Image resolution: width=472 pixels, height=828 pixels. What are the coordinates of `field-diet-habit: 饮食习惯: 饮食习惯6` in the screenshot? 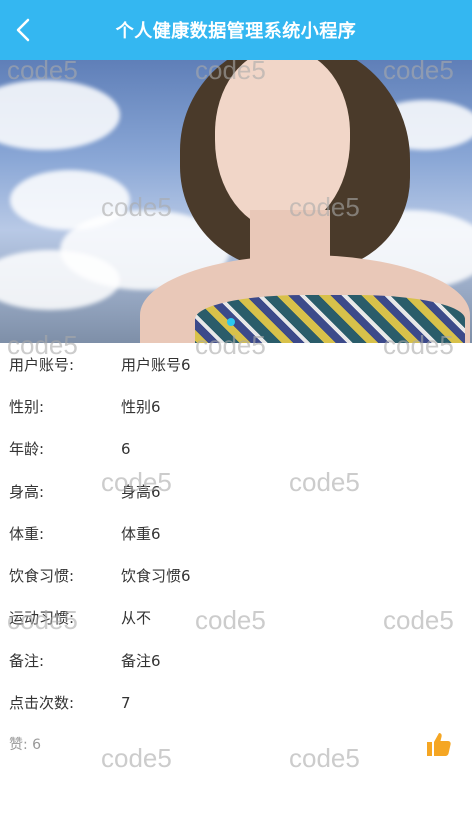 It's located at (236, 575).